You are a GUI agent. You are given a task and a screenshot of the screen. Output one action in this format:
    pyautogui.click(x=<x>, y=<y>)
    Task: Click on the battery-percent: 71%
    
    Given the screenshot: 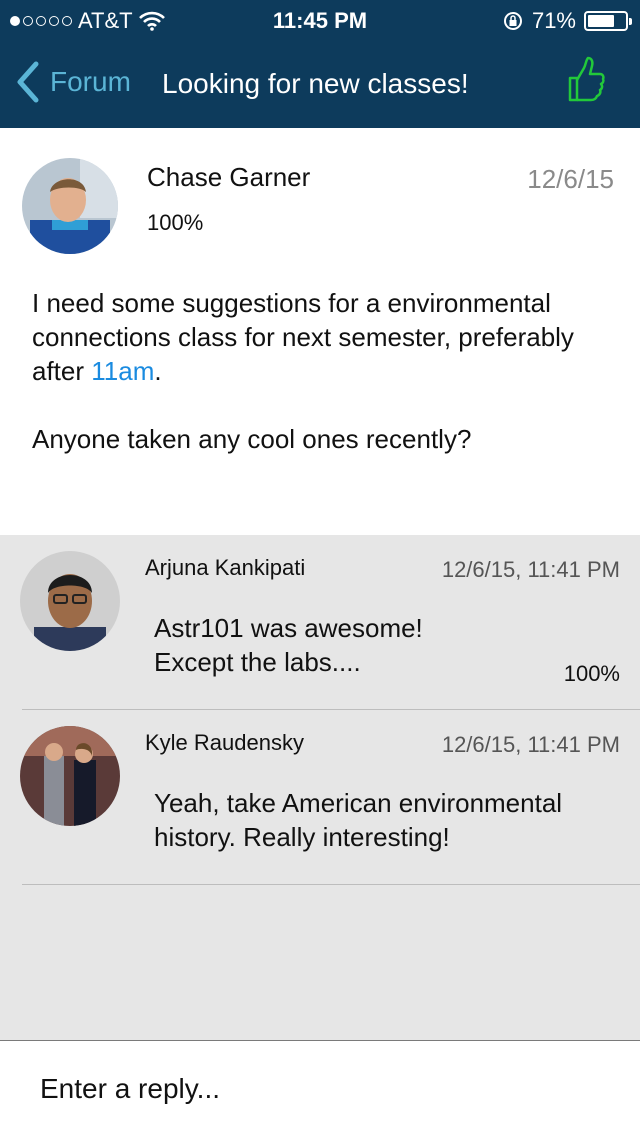 What is the action you would take?
    pyautogui.click(x=553, y=20)
    